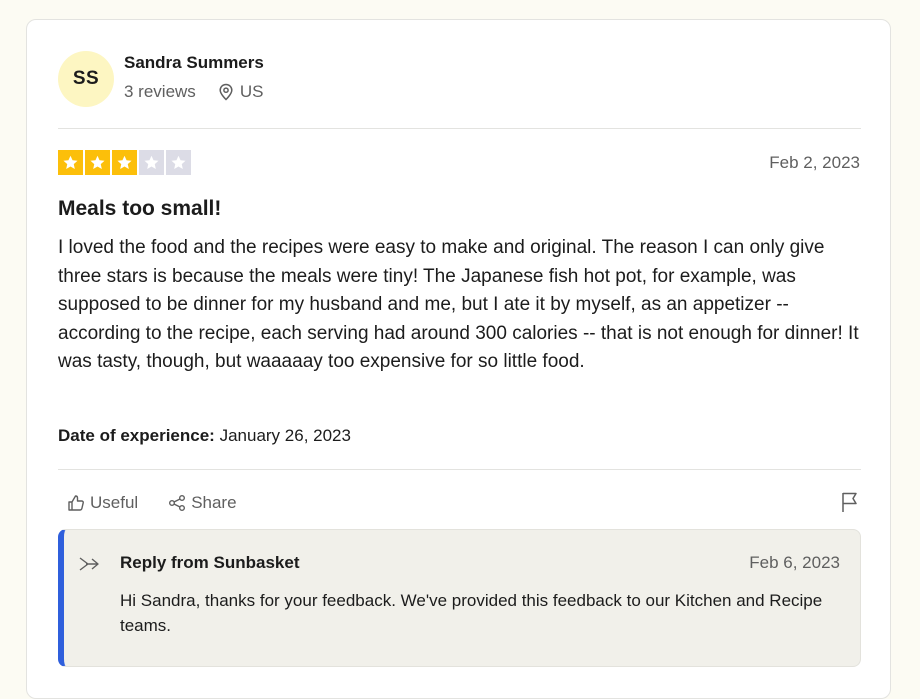  I want to click on share-button: Share, so click(202, 503).